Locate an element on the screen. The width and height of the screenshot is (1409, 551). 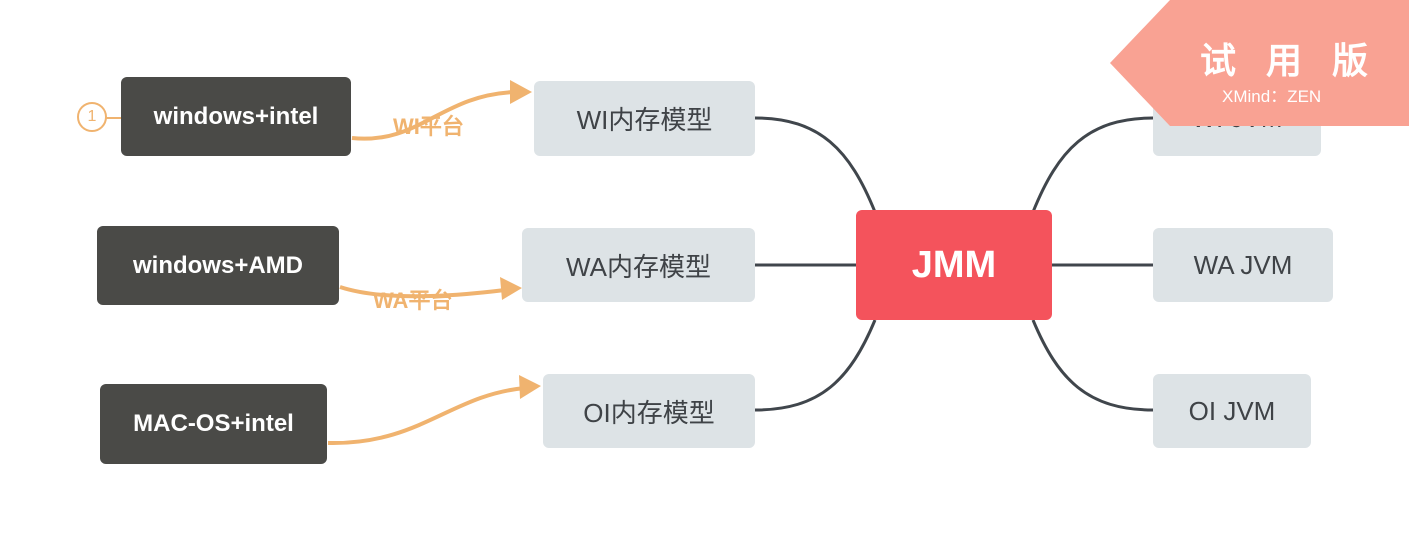
memory-model-label: WA内存模型 is located at coordinates (638, 266).